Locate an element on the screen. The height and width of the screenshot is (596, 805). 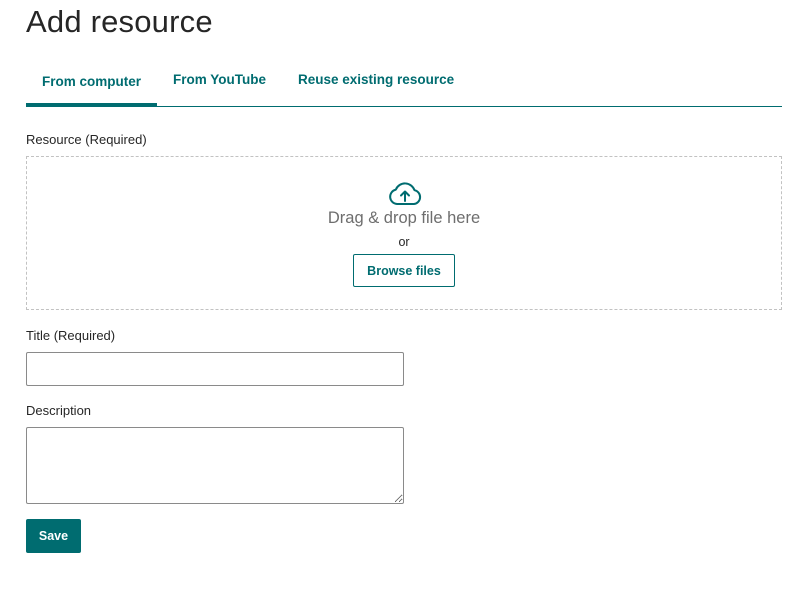
browse-files-button: Browse files is located at coordinates (404, 270).